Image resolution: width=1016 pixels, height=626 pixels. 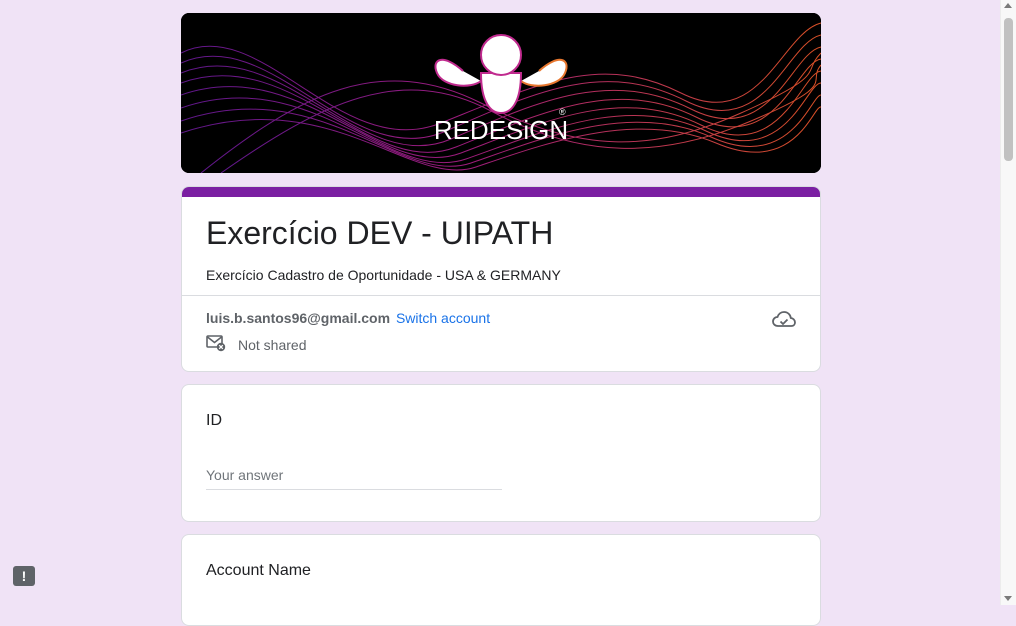 I want to click on question-title-account-name: Account Name, so click(x=258, y=570).